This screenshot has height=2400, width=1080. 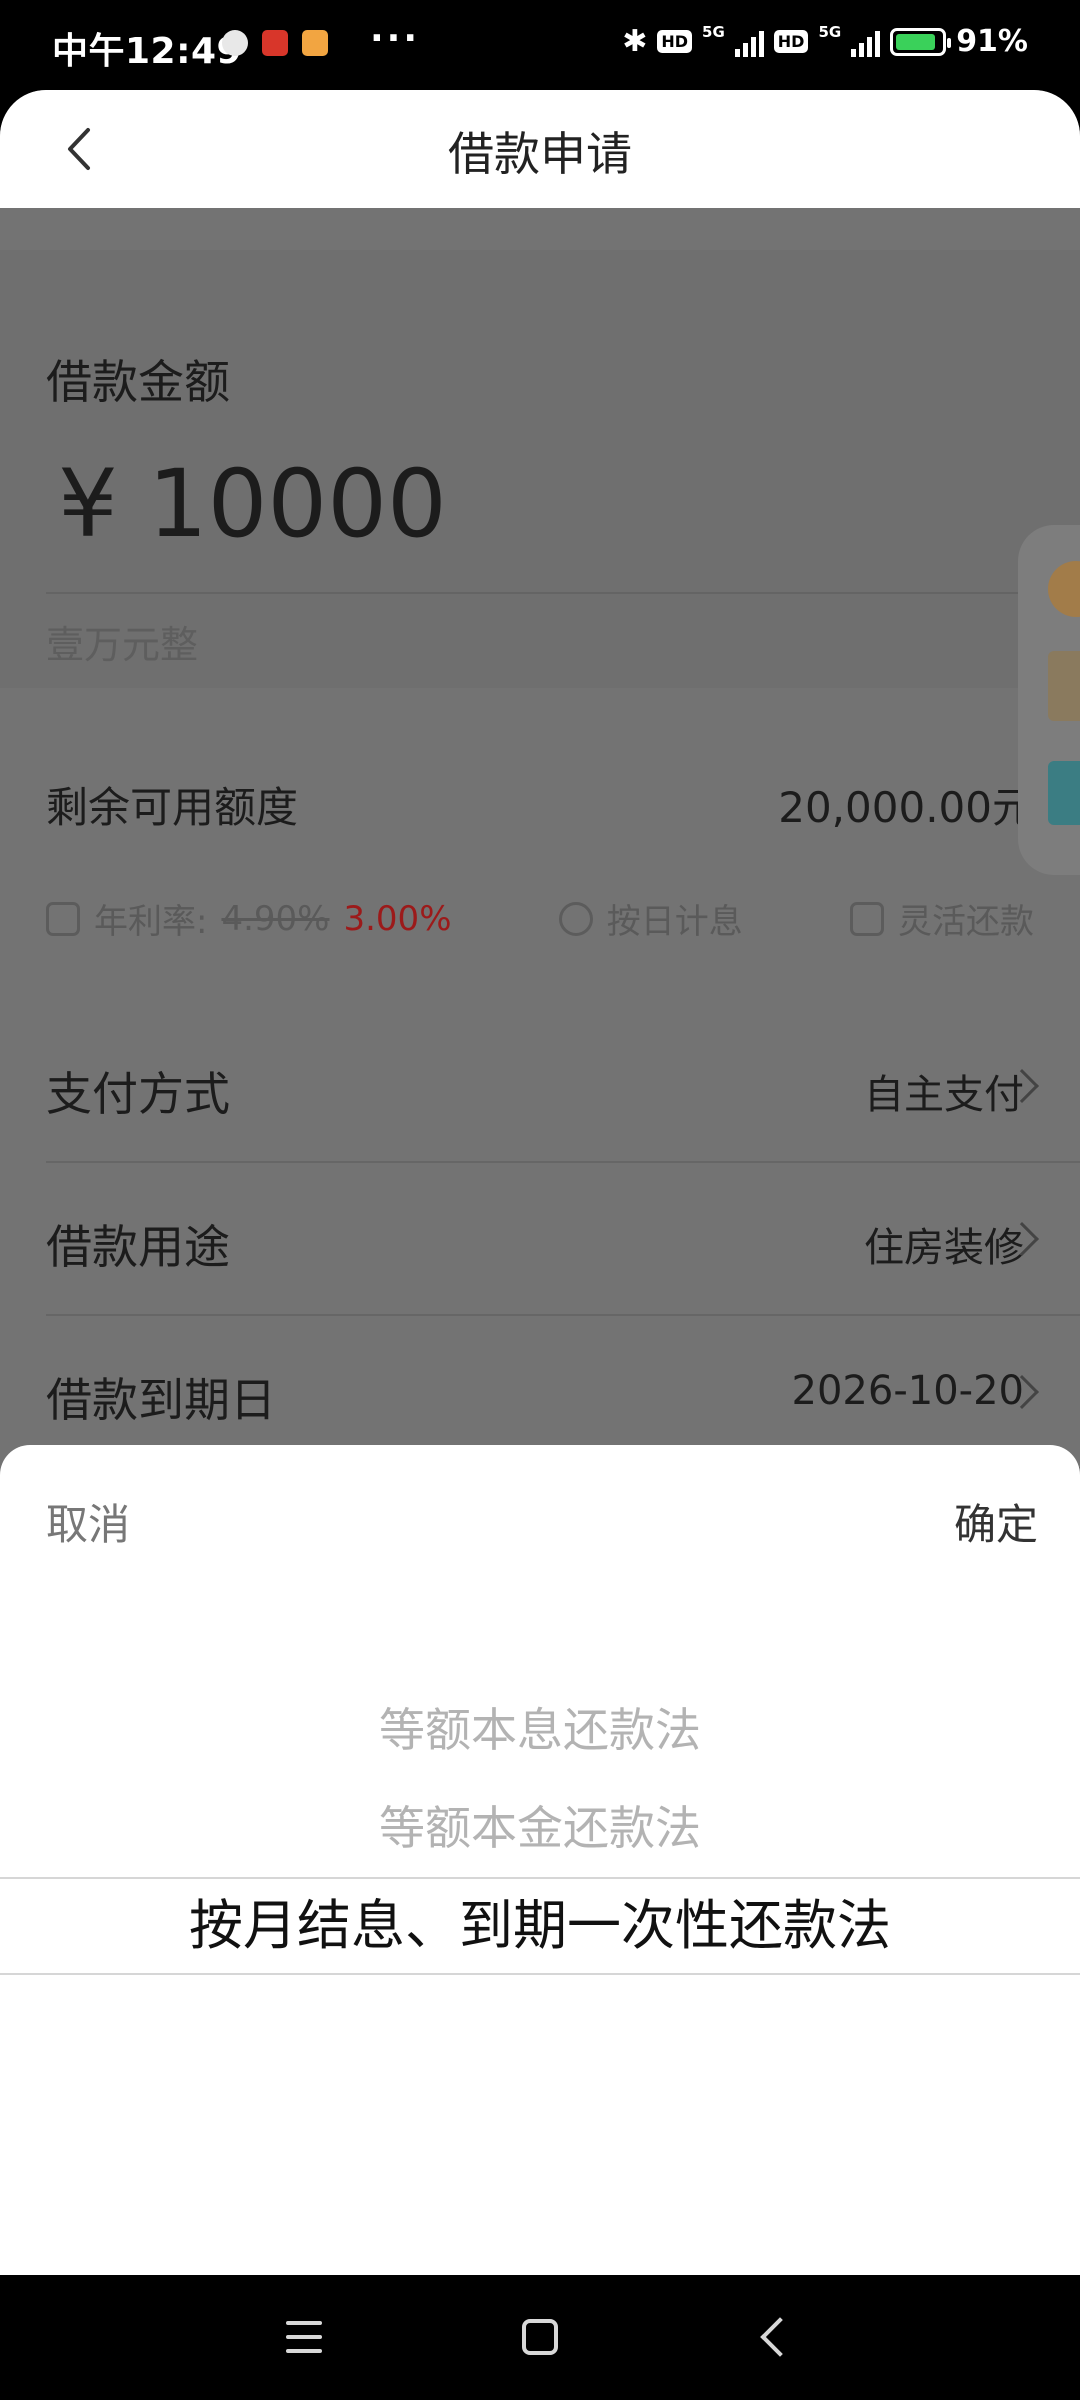 I want to click on due-date-value: 2026-10-20, so click(x=907, y=1391).